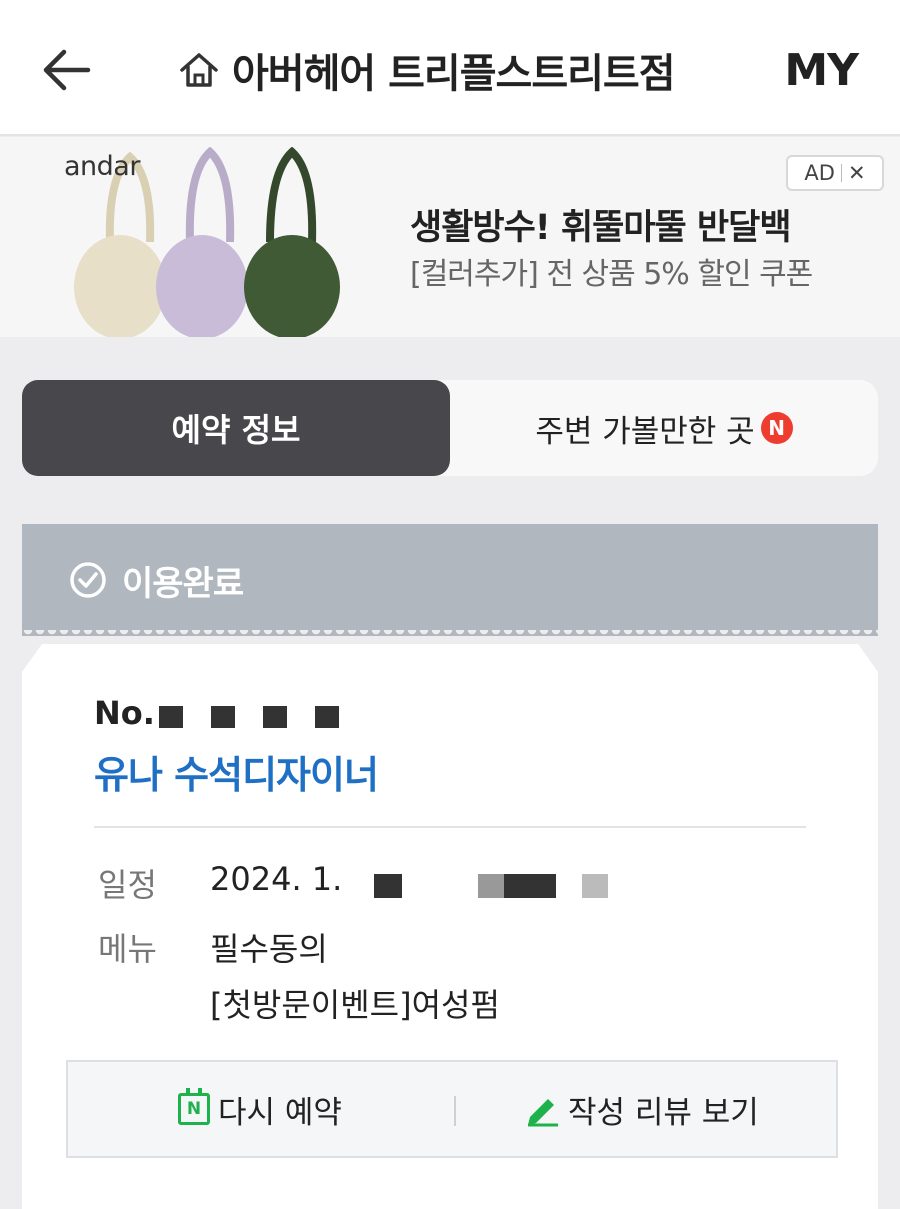 This screenshot has width=900, height=1209. I want to click on view-review-label: 작성 리뷰 보기, so click(663, 1112).